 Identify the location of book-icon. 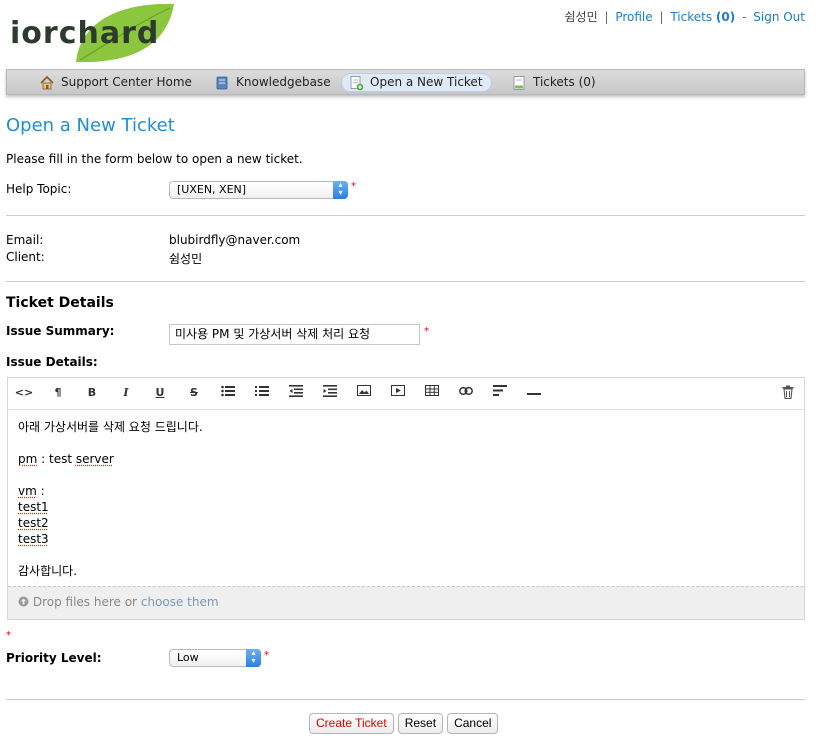
(222, 82).